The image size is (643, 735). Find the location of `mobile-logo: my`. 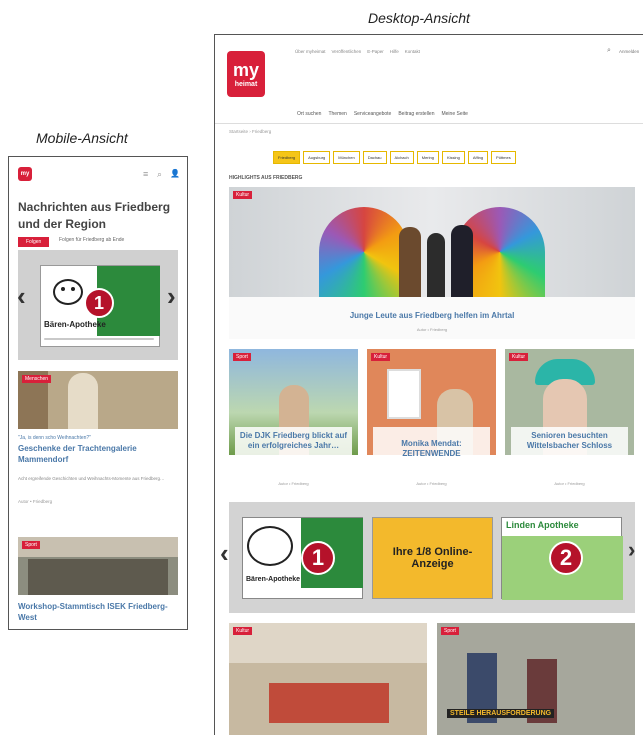

mobile-logo: my is located at coordinates (25, 174).